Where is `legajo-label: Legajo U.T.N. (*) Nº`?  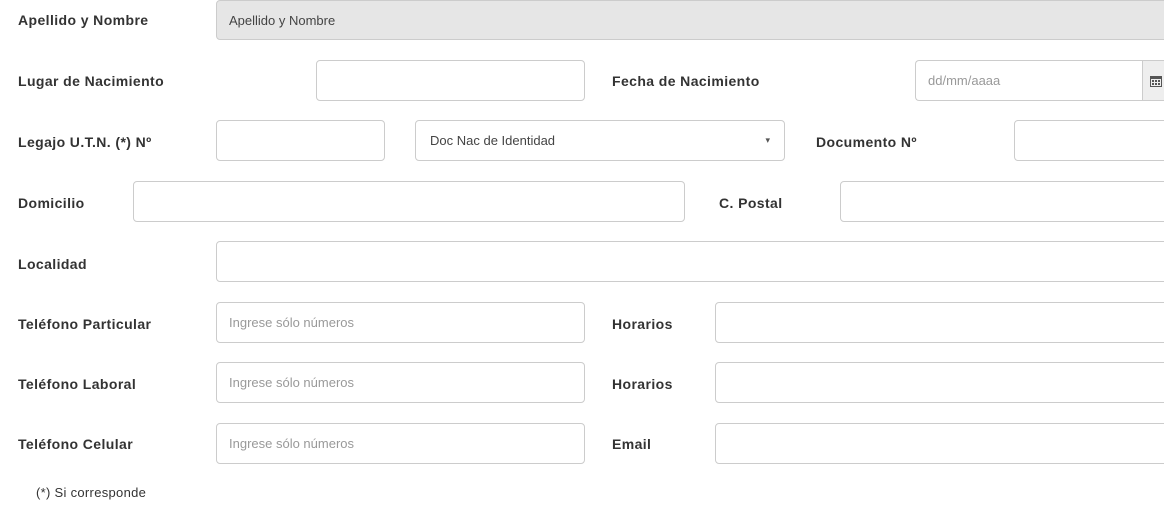
legajo-label: Legajo U.T.N. (*) Nº is located at coordinates (85, 142).